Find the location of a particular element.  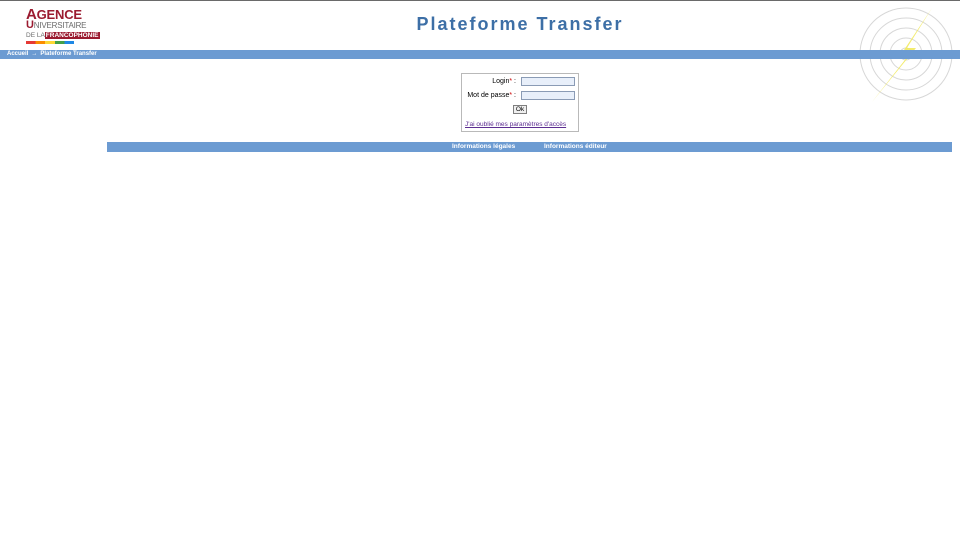

login-row: Login* : is located at coordinates (520, 82).